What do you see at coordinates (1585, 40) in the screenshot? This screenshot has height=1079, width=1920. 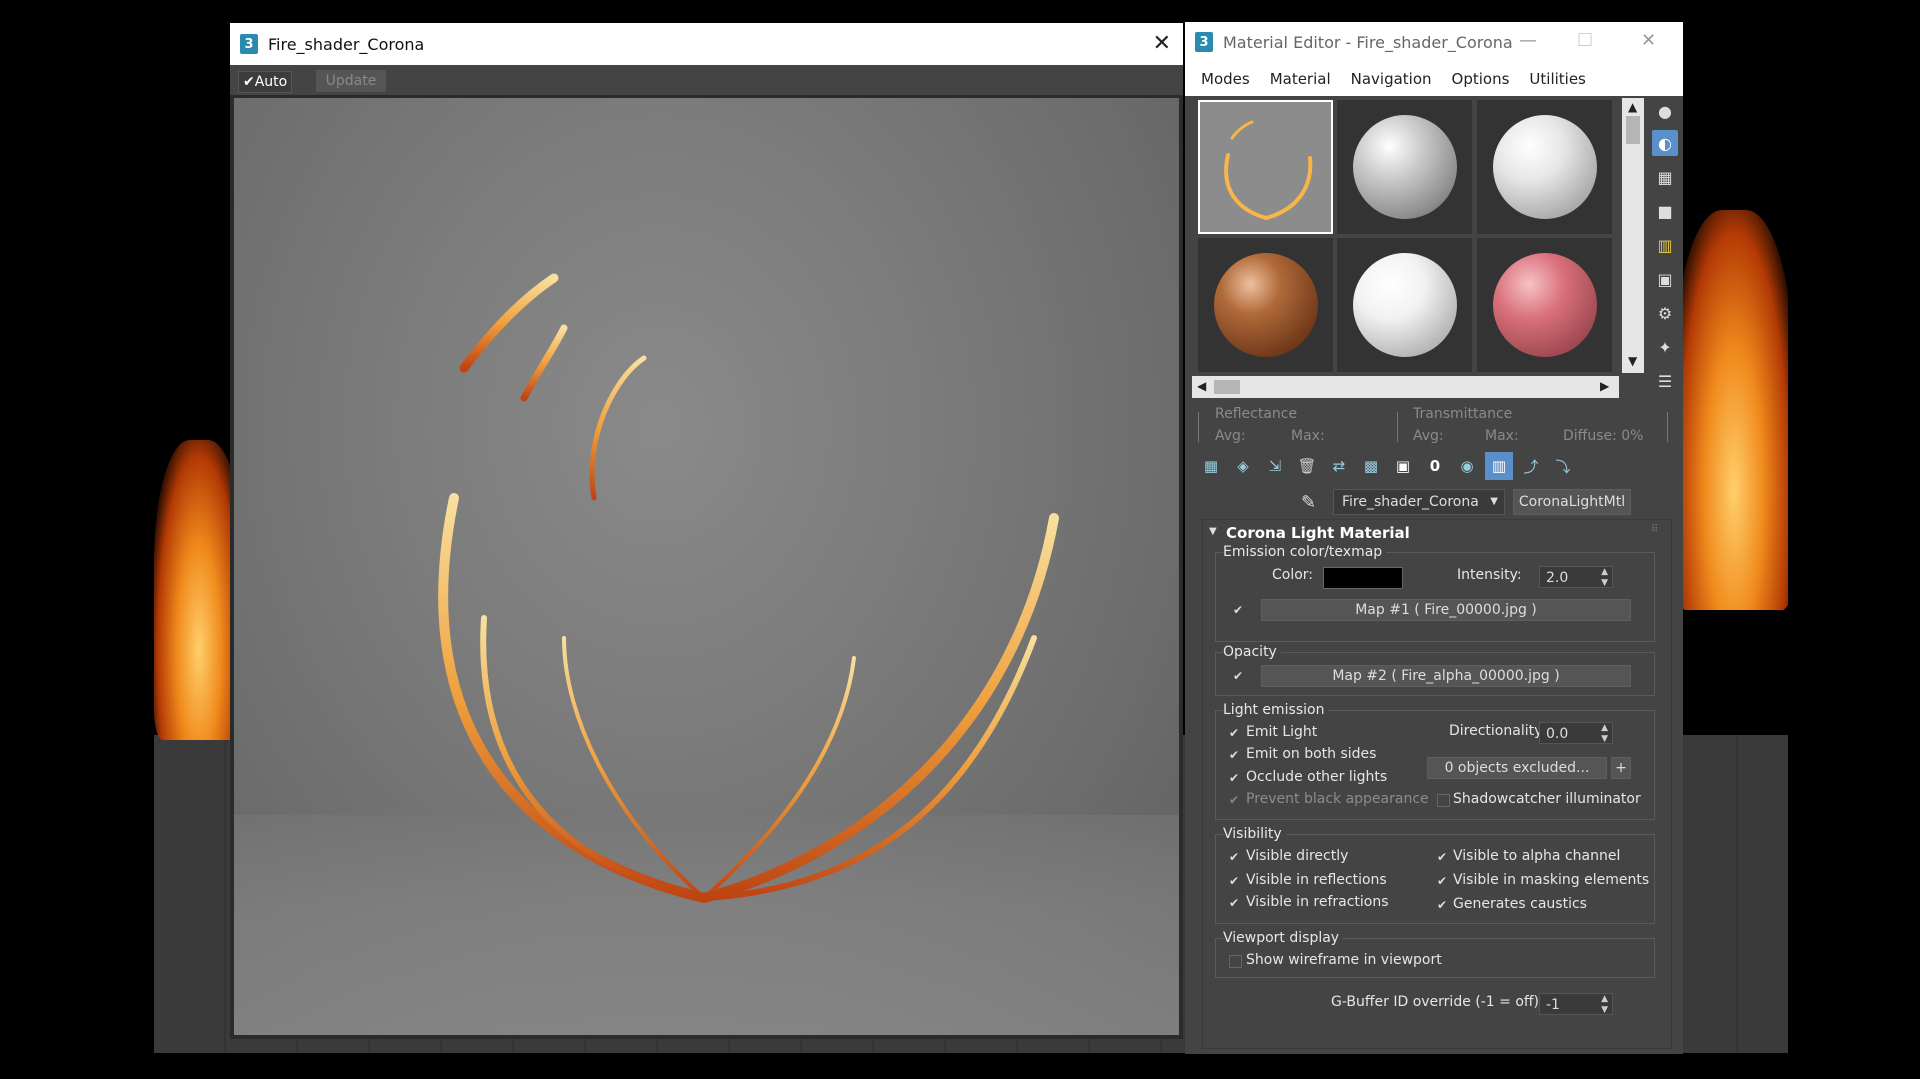 I see `maximize-icon: ☐` at bounding box center [1585, 40].